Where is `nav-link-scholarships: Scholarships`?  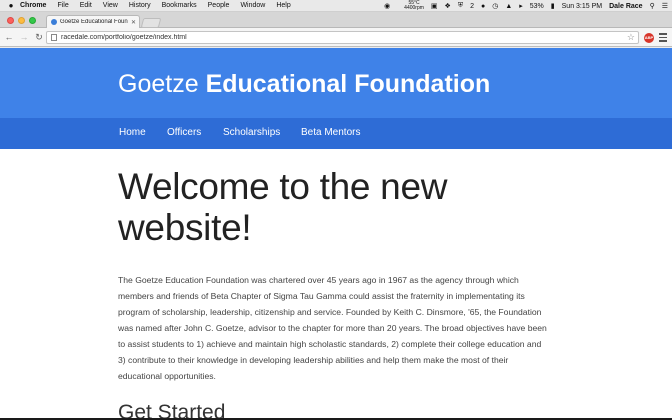
nav-link-scholarships: Scholarships is located at coordinates (251, 132).